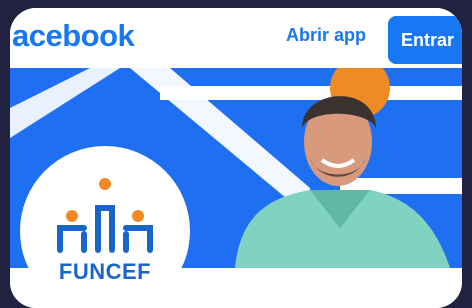 The height and width of the screenshot is (308, 472). I want to click on open-app-link: Abrir app, so click(326, 35).